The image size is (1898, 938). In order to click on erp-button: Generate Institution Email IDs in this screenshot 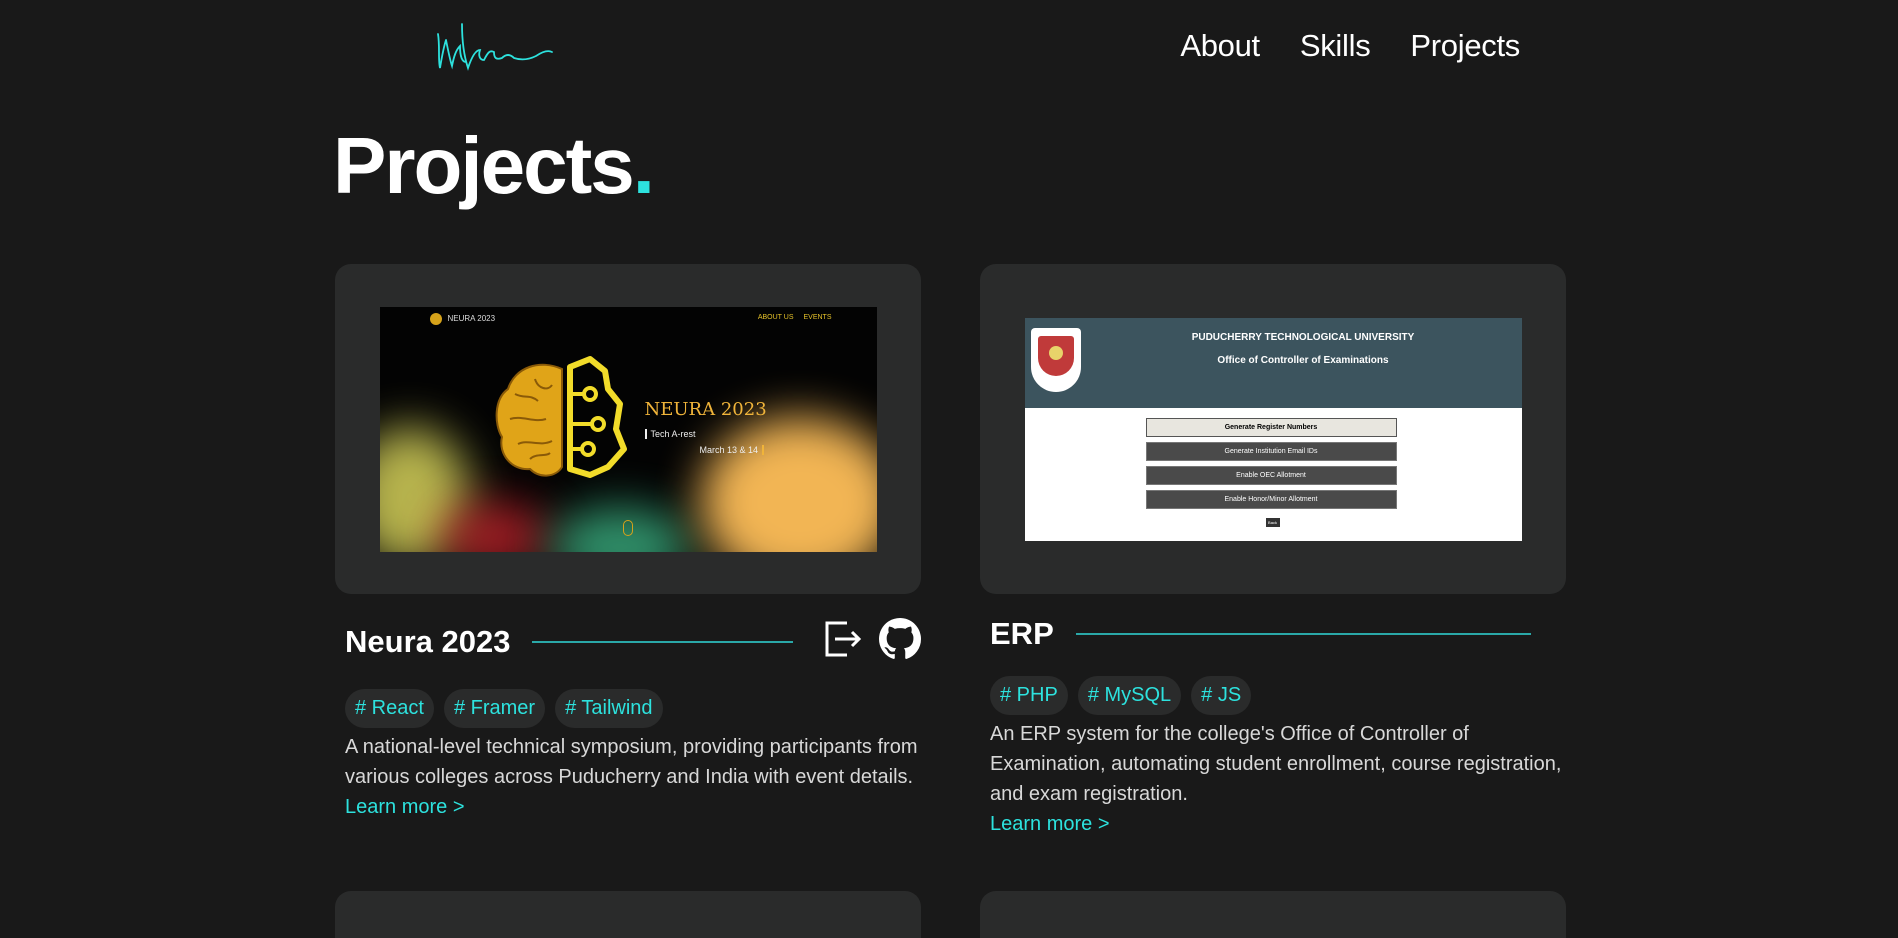, I will do `click(1271, 451)`.